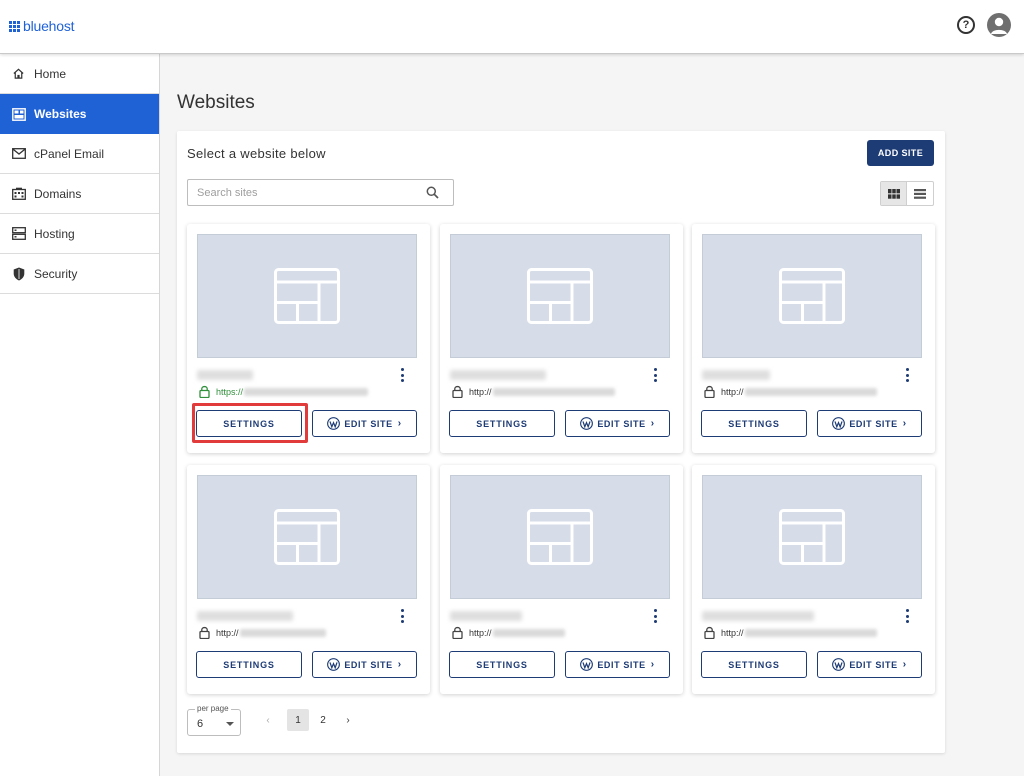  What do you see at coordinates (18, 73) in the screenshot?
I see `home-icon` at bounding box center [18, 73].